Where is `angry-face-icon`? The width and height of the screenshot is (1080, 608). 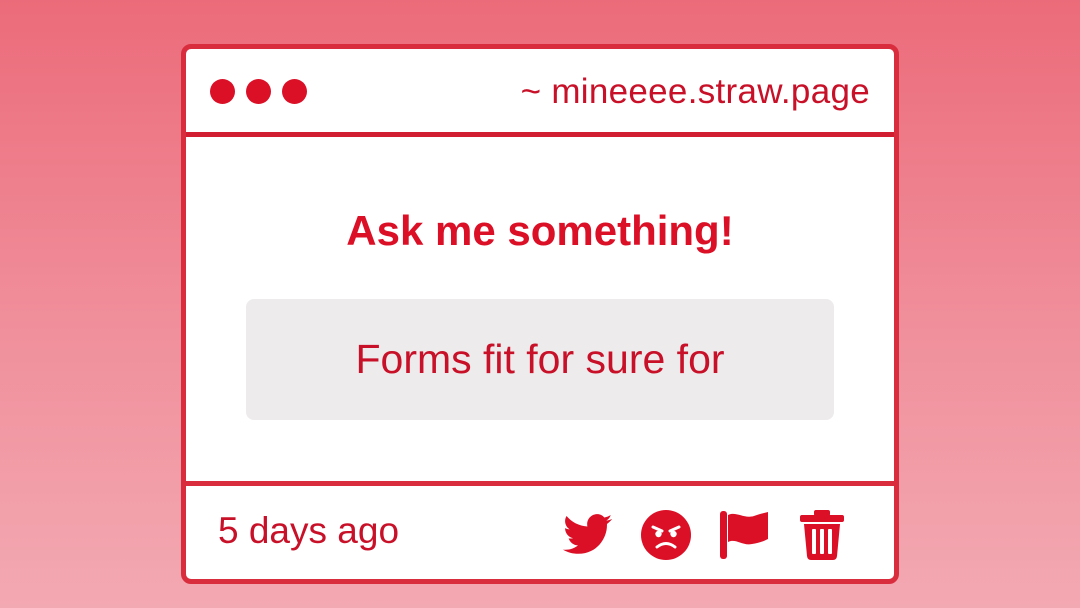
angry-face-icon is located at coordinates (666, 535).